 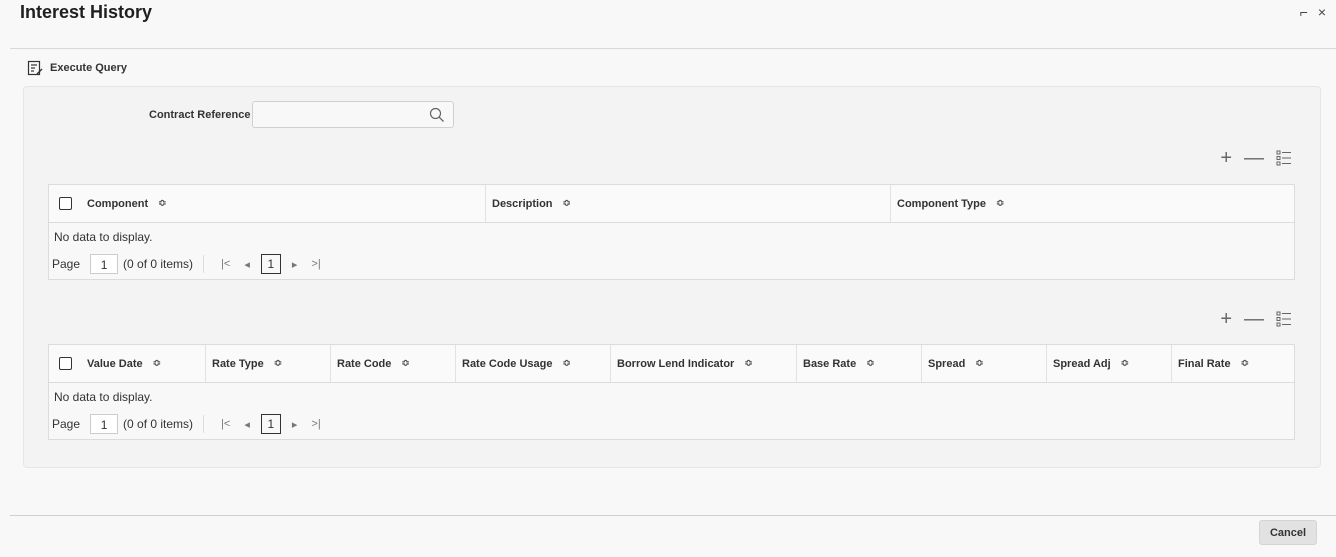 I want to click on contract-reference-field, so click(x=353, y=114).